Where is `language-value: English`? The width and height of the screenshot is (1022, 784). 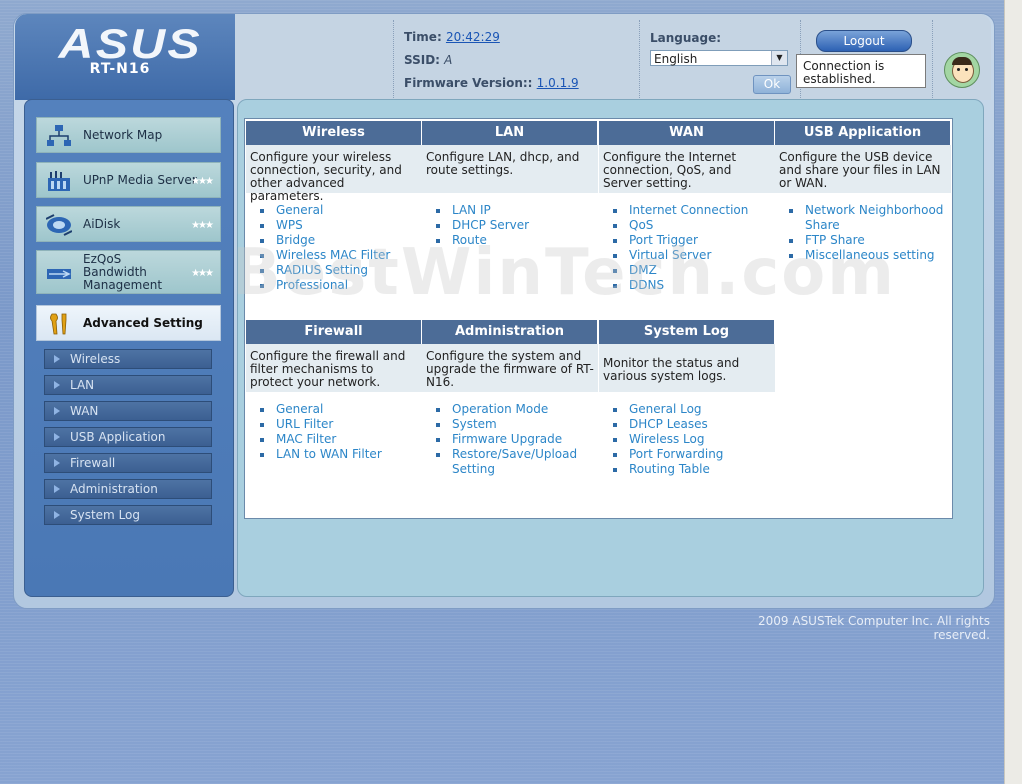
language-value: English is located at coordinates (676, 59).